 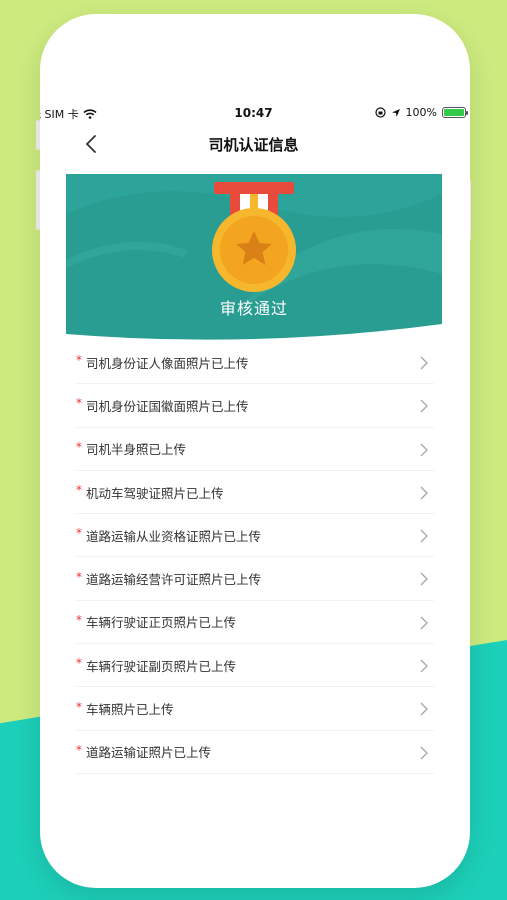 I want to click on list-item: * 车辆照片已上传, so click(x=255, y=709).